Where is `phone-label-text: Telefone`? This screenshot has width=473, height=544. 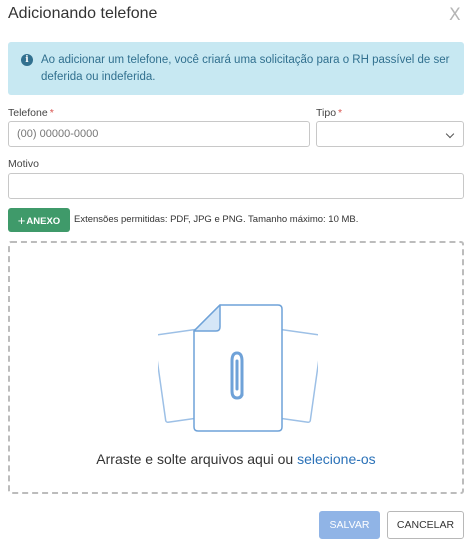 phone-label-text: Telefone is located at coordinates (28, 113).